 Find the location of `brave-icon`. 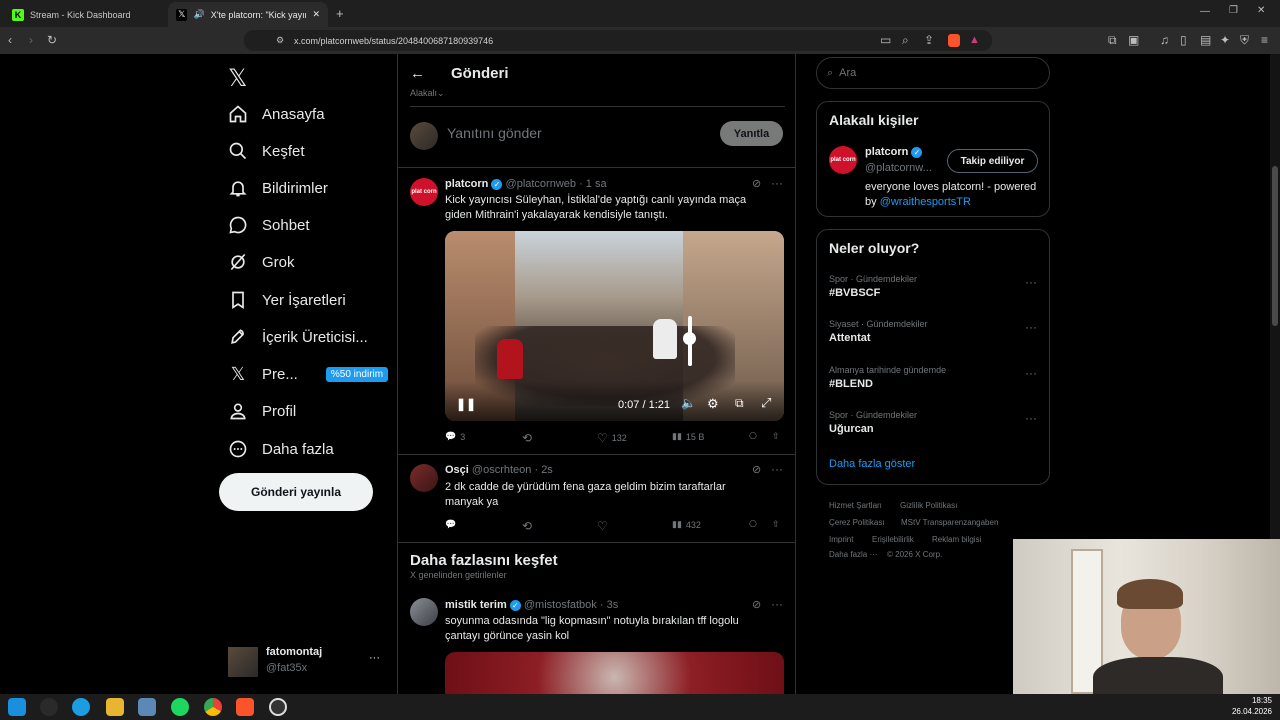

brave-icon is located at coordinates (245, 707).